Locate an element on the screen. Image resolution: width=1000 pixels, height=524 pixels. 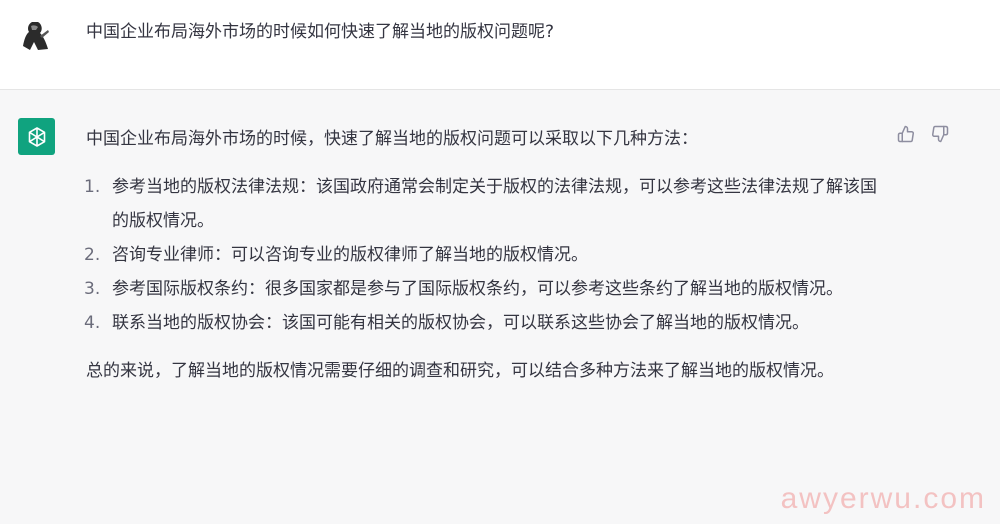
list-item-number: 1. is located at coordinates (92, 187).